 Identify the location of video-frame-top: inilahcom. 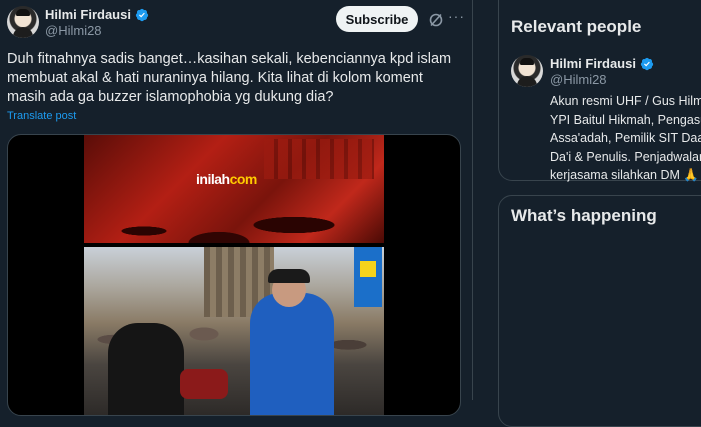
(234, 189).